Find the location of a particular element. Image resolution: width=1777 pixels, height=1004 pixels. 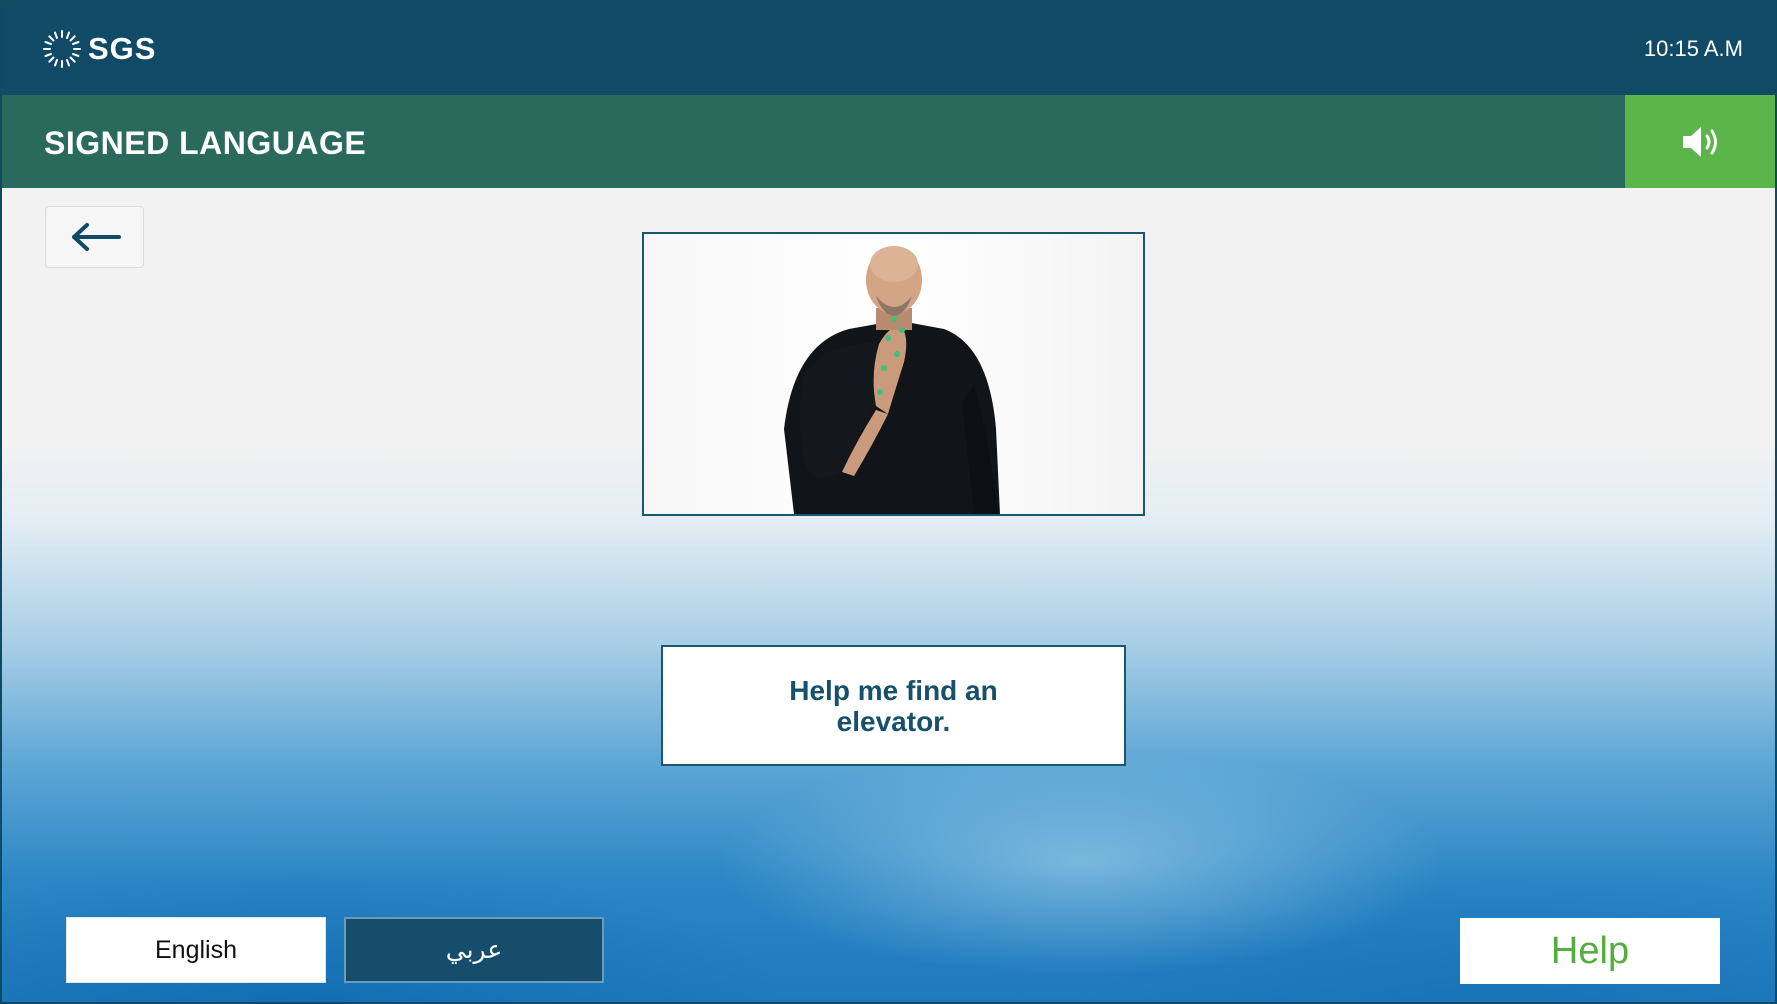

speaker-volume-icon is located at coordinates (1700, 141).